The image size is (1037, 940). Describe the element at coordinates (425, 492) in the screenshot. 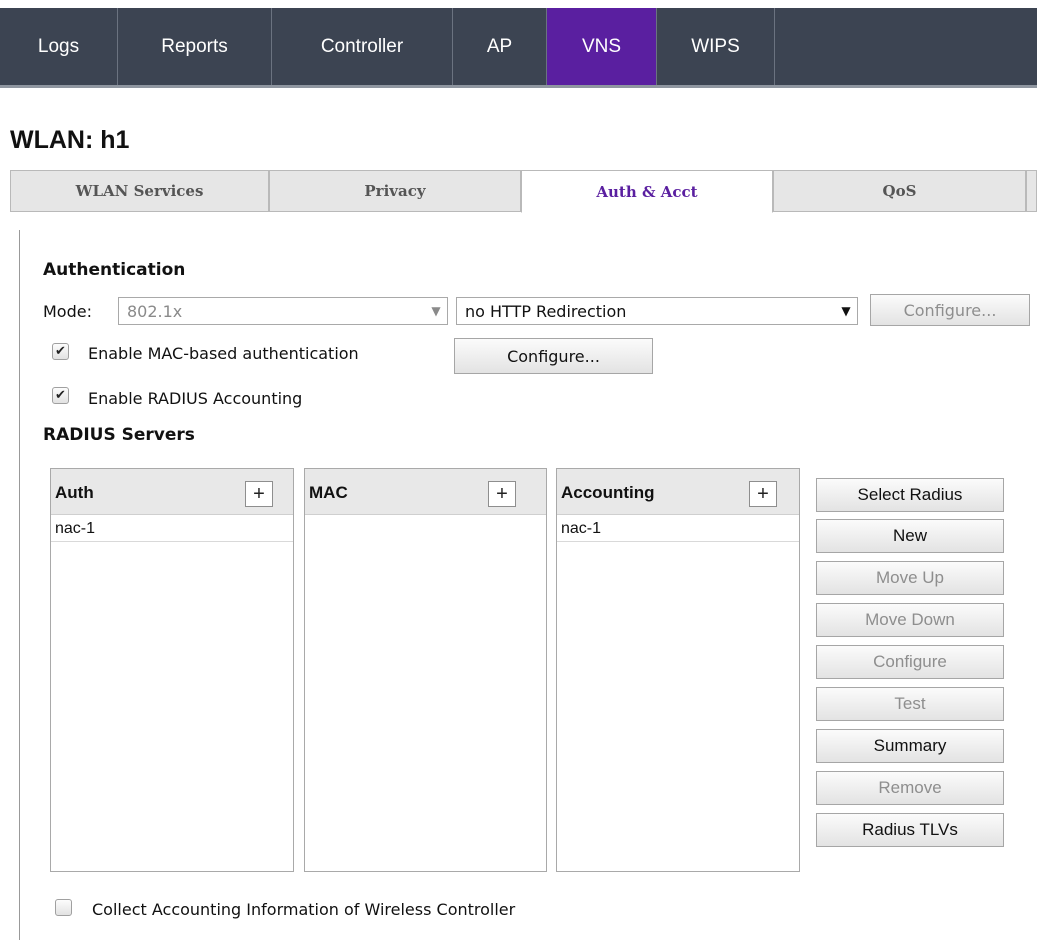

I see `mac-panel-header: MAC +` at that location.